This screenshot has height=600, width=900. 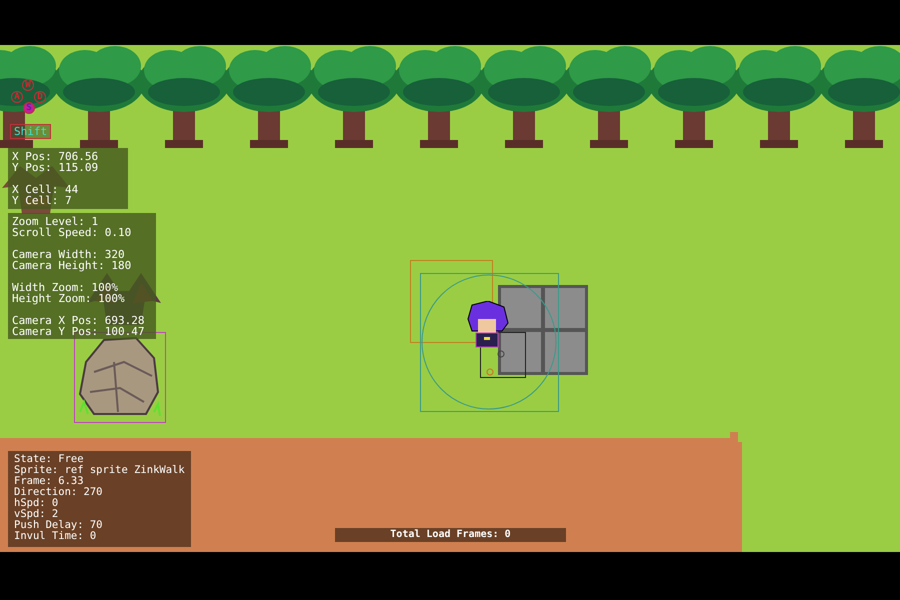 I want to click on debug-text: Camera X Pos: 693.28, so click(x=79, y=320).